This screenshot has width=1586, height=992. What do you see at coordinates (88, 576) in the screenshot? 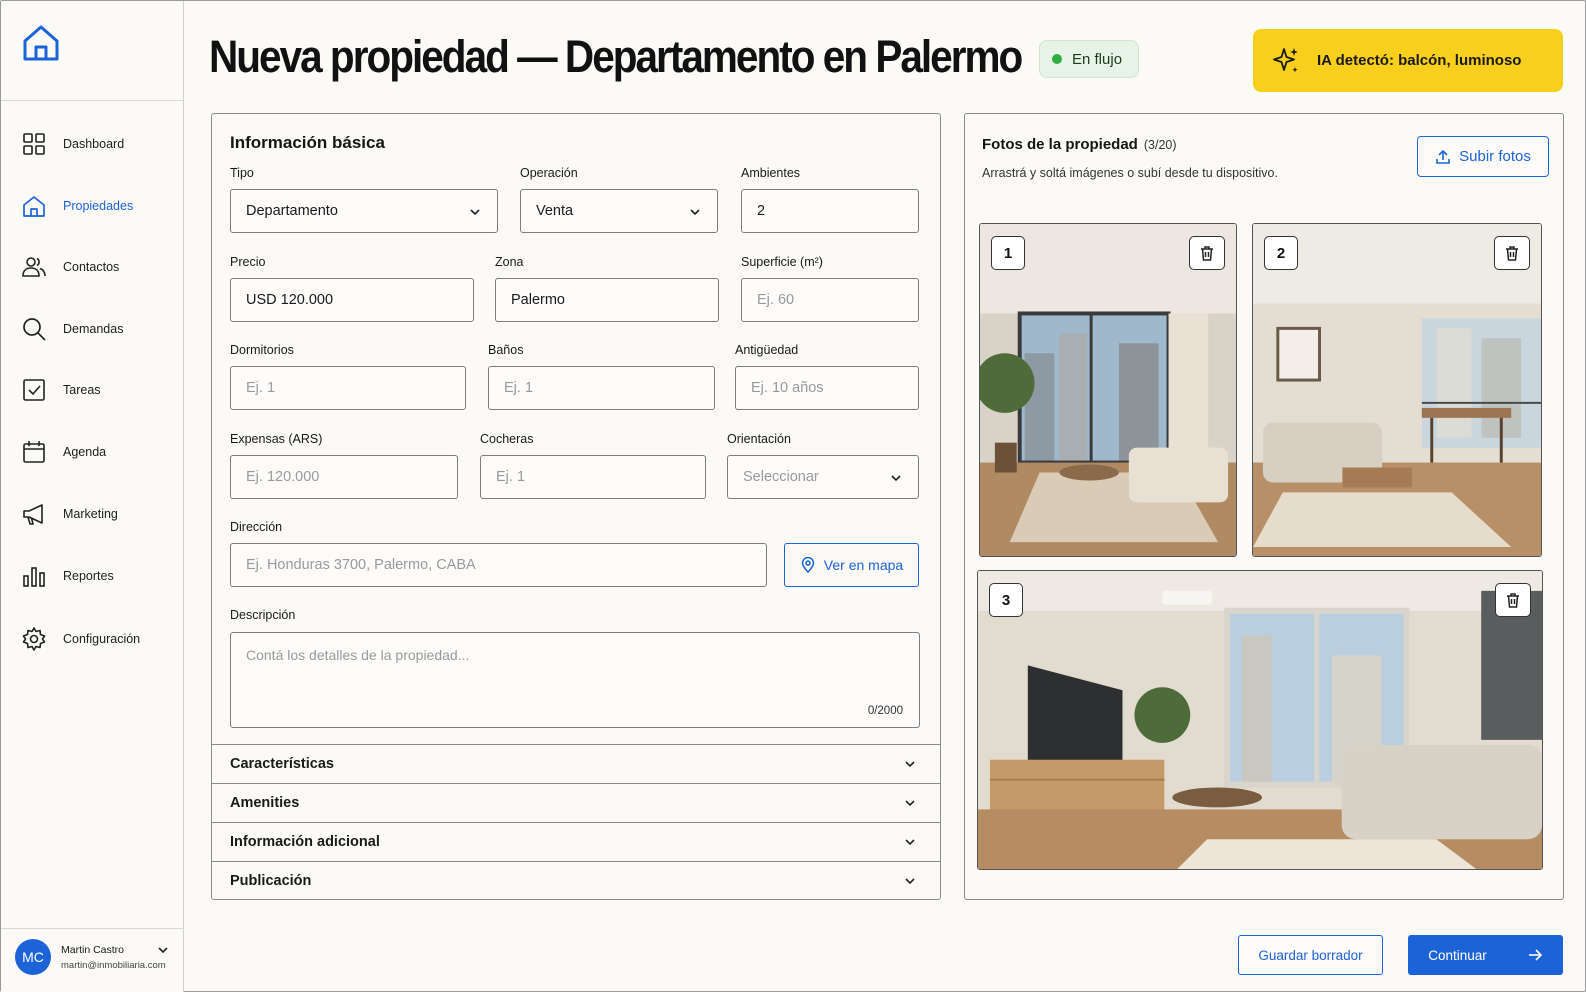
I see `sidebar-item-label: Reportes` at bounding box center [88, 576].